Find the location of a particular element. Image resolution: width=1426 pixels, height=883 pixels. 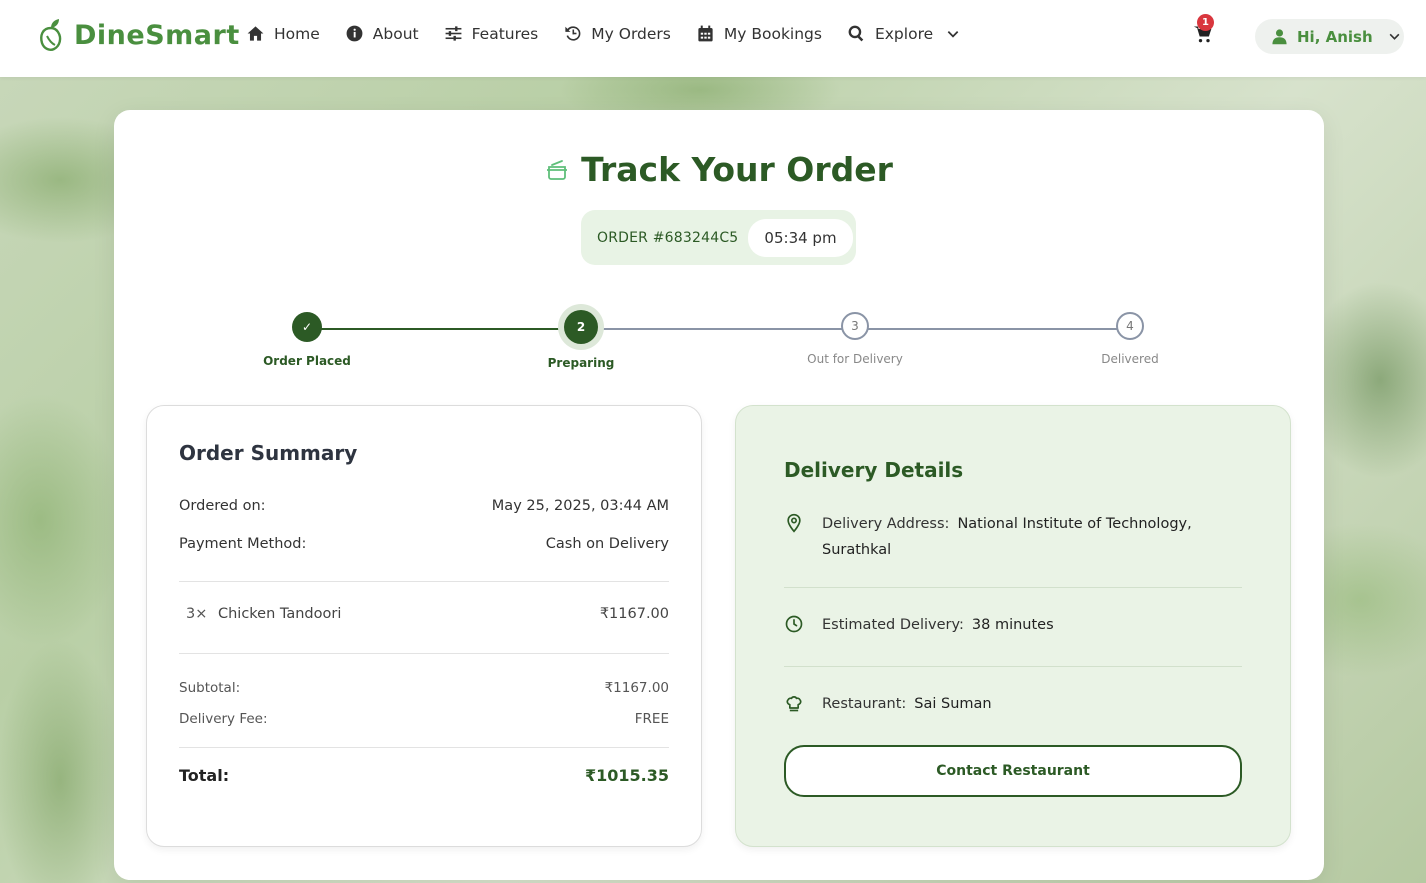

step-out-for-delivery: 3 Out for Delivery is located at coordinates (855, 339).